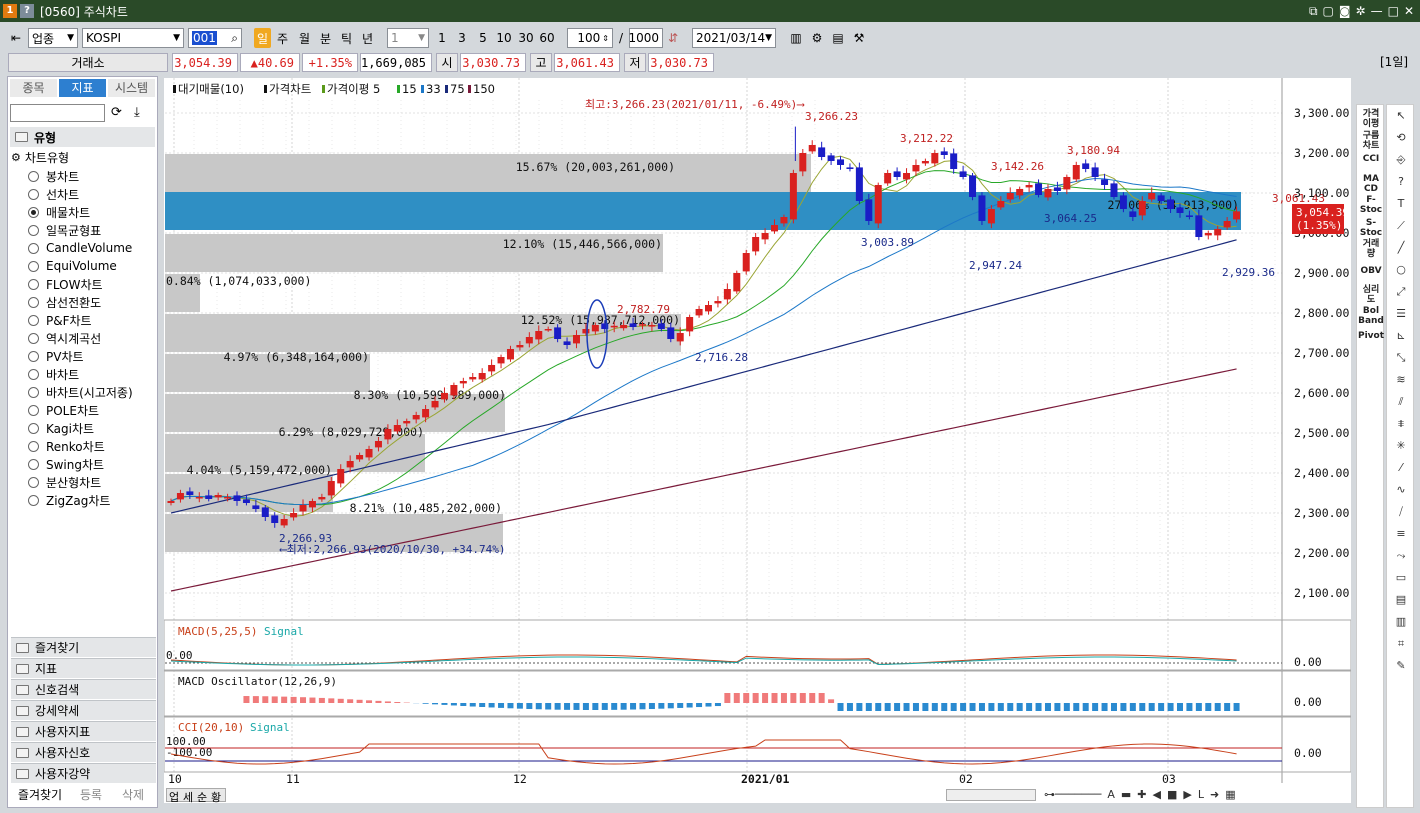  What do you see at coordinates (83, 773) in the screenshot?
I see `folder-item-6: 사용자강약` at bounding box center [83, 773].